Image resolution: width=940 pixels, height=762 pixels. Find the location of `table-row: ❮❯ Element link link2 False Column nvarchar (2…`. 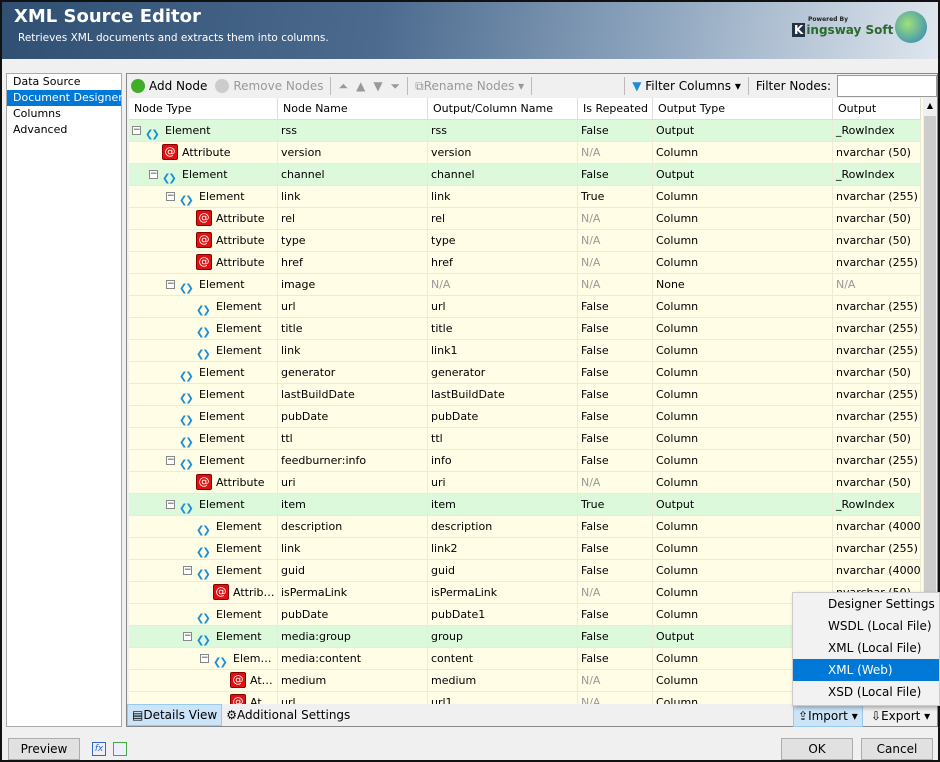

table-row: ❮❯ Element link link2 False Column nvarchar (2… is located at coordinates (525, 549).